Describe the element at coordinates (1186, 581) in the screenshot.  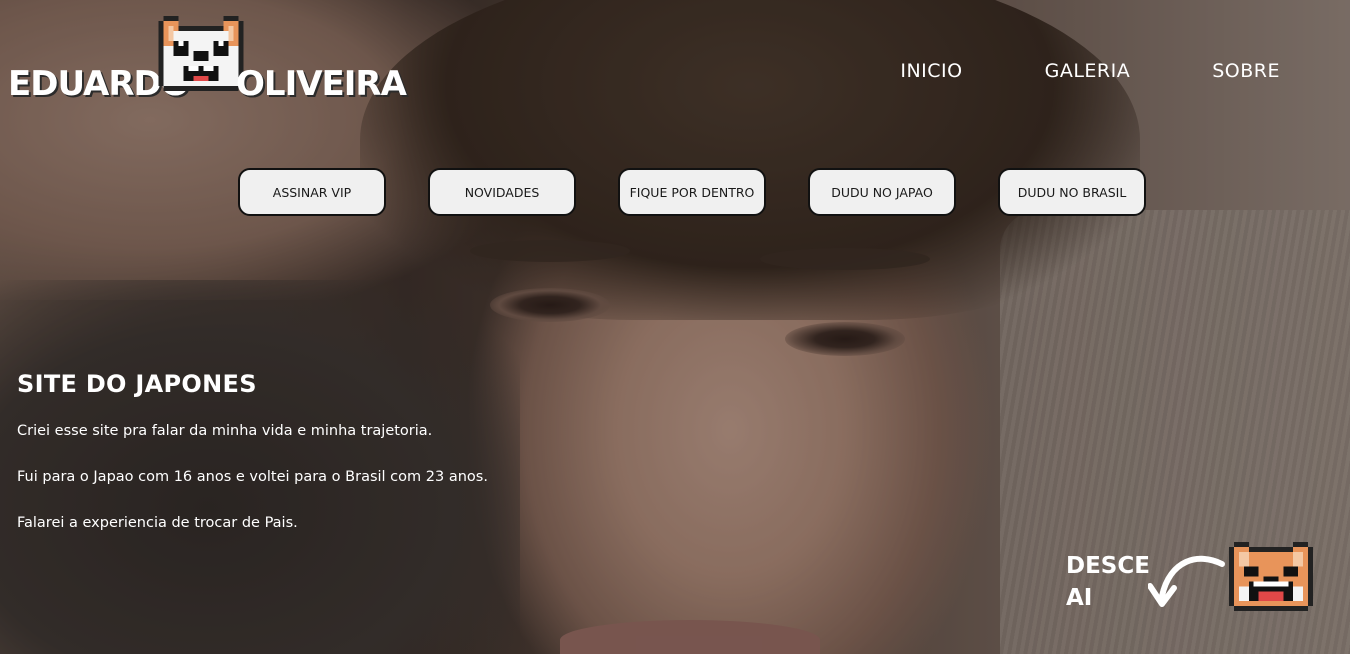
I see `curved-arrow-icon` at that location.